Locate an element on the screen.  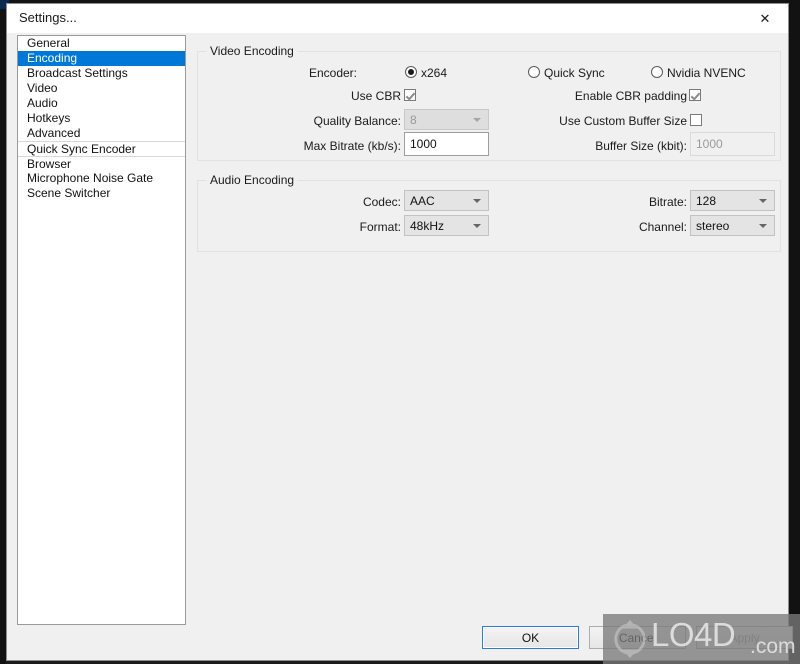
sidebar-item-label: Broadcast Settings is located at coordinates (77, 73).